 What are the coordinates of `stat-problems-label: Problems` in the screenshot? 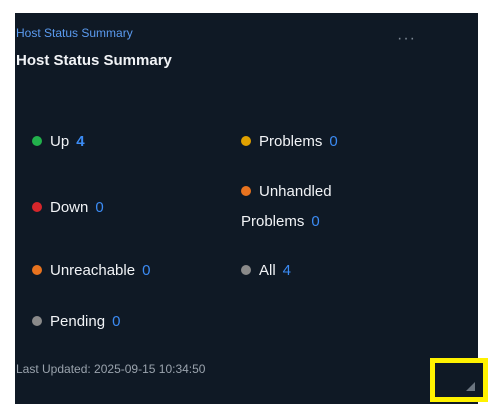 It's located at (291, 141).